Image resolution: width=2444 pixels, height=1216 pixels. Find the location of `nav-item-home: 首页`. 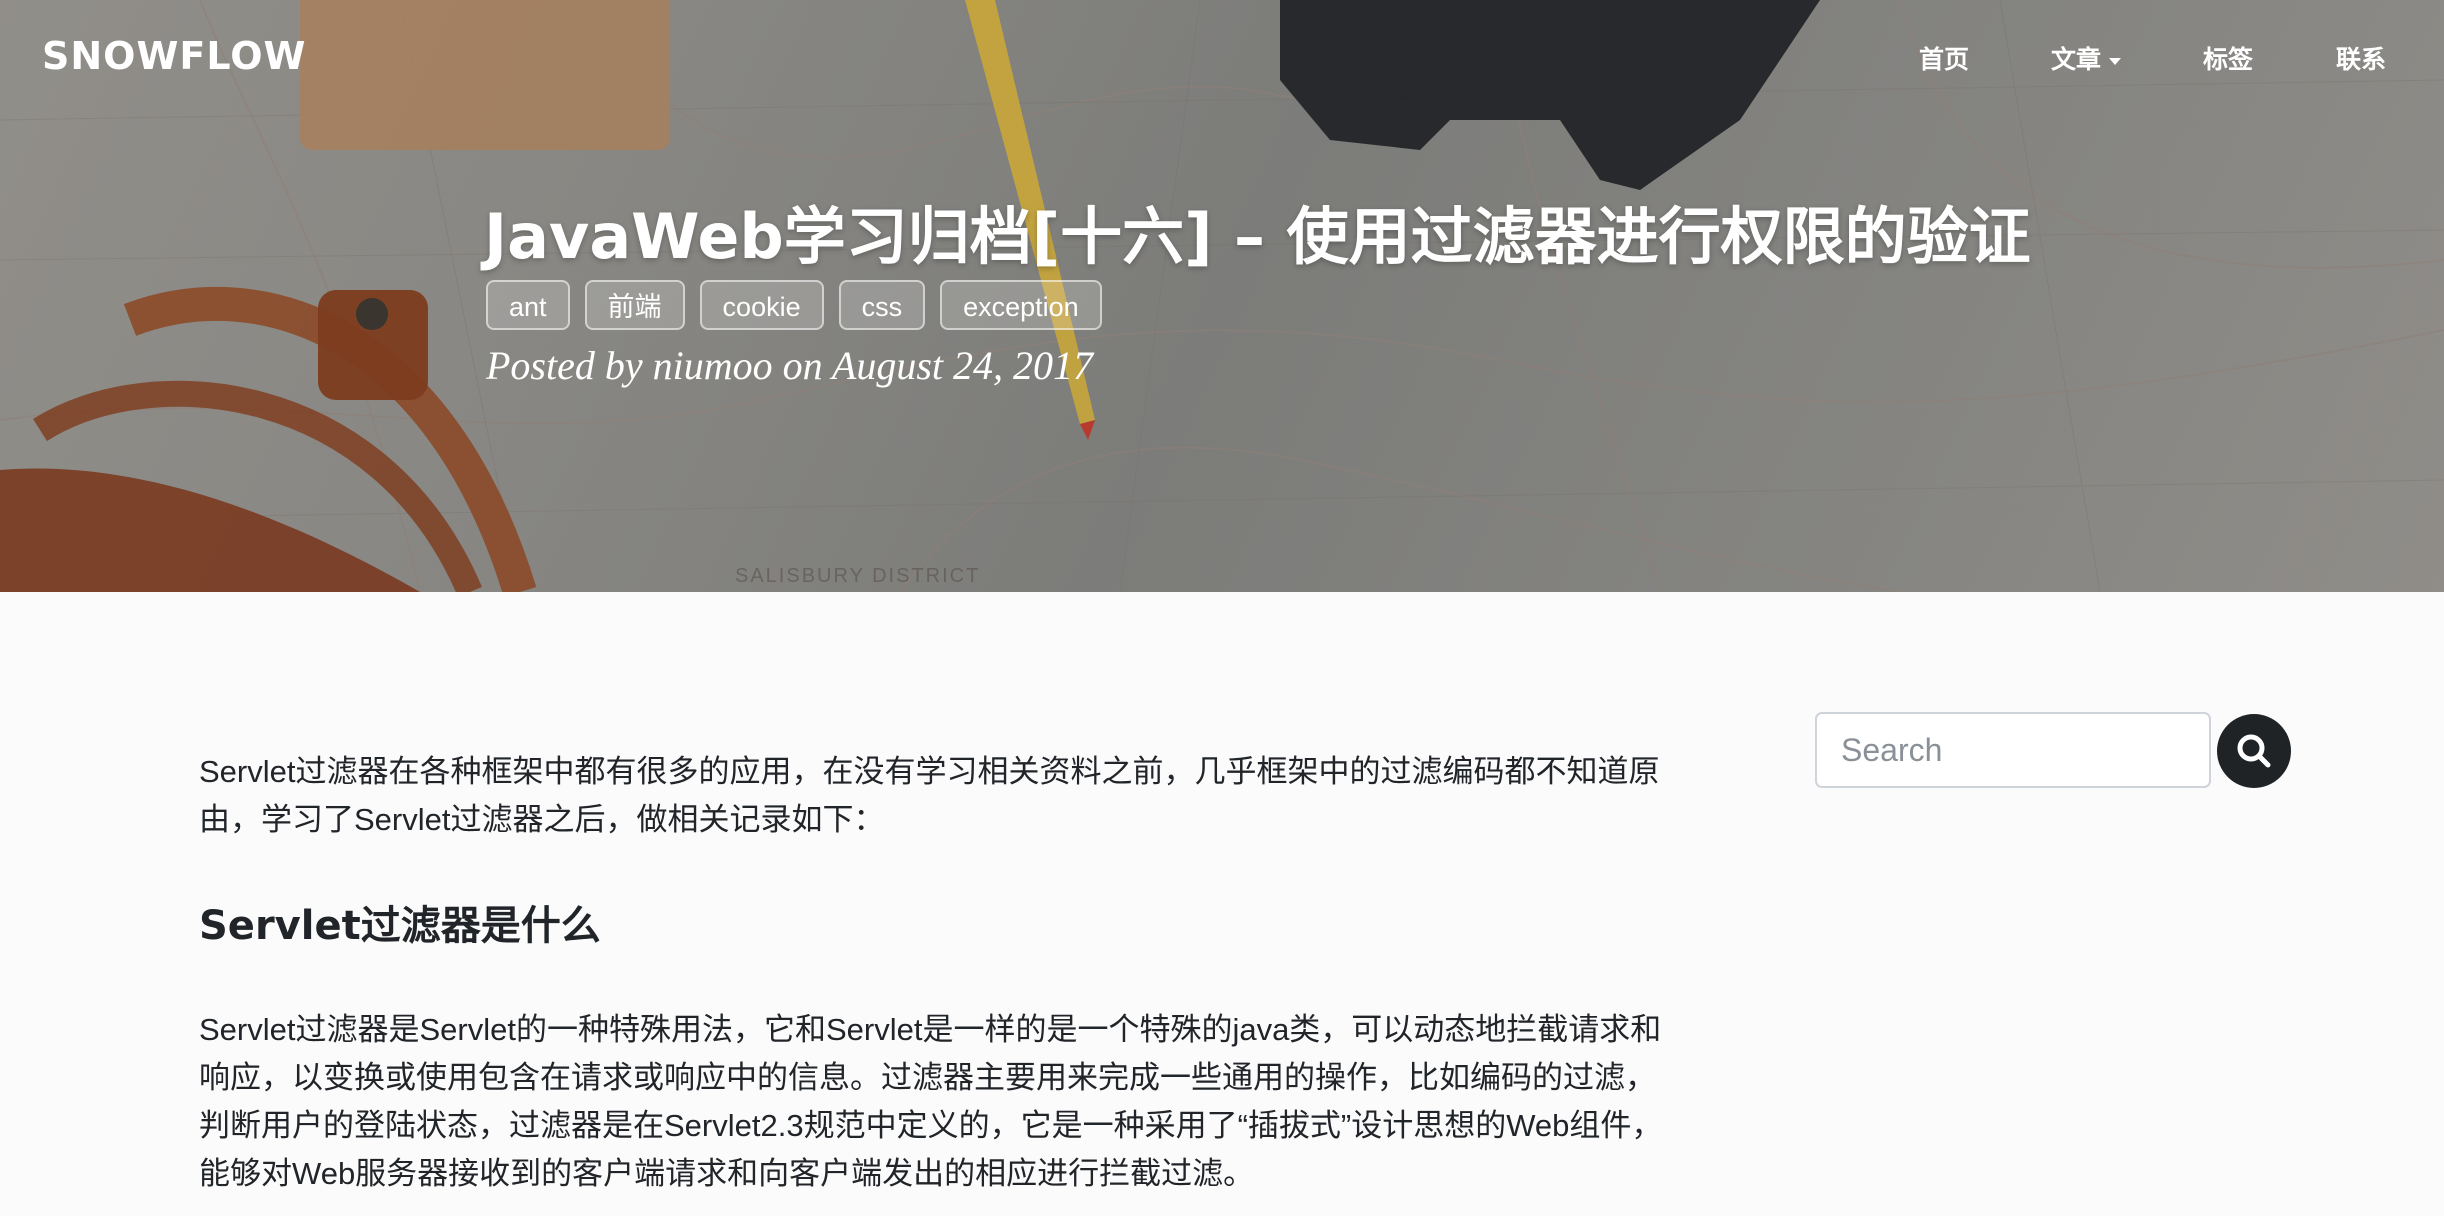

nav-item-home: 首页 is located at coordinates (1944, 58).